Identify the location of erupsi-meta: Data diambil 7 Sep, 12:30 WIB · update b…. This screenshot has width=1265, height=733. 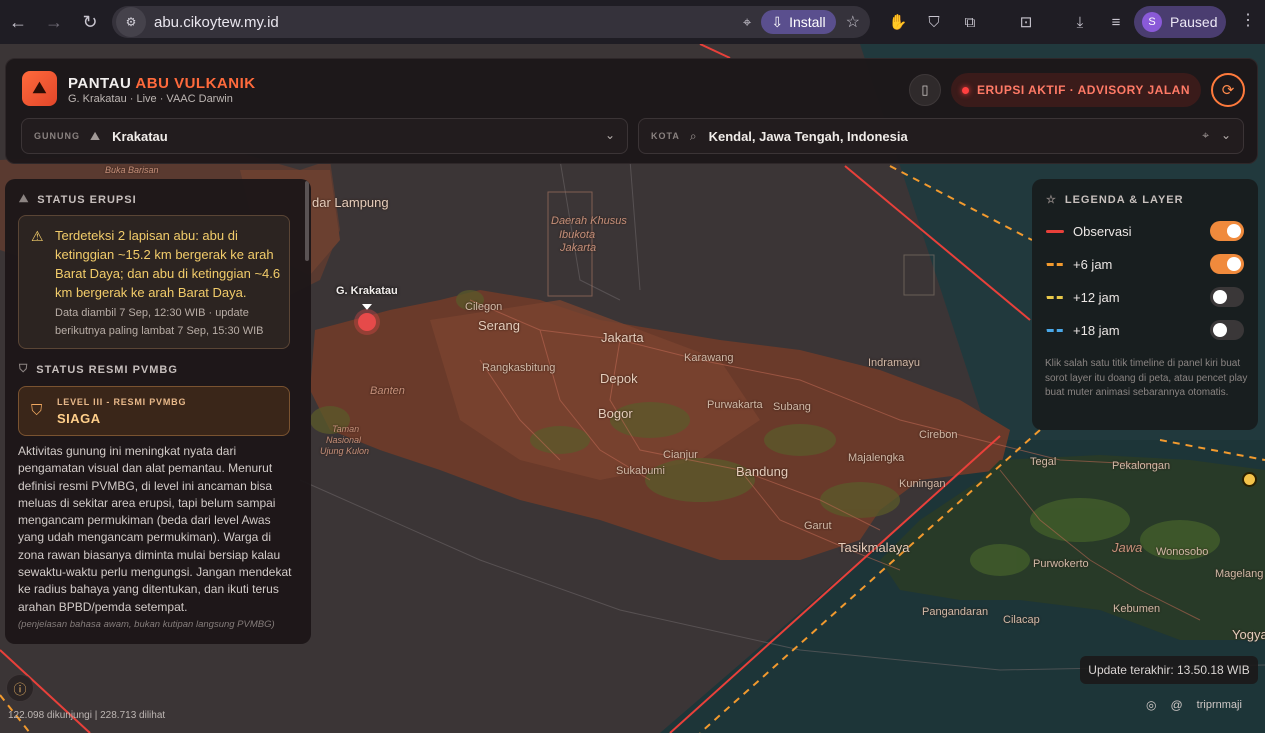
(159, 322).